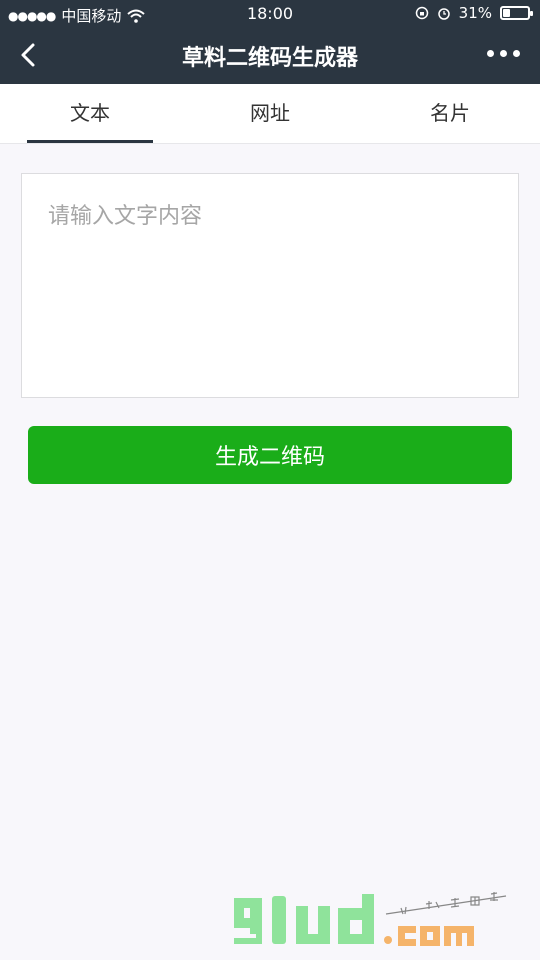 The image size is (540, 960). What do you see at coordinates (421, 13) in the screenshot?
I see `orientation-lock-icon` at bounding box center [421, 13].